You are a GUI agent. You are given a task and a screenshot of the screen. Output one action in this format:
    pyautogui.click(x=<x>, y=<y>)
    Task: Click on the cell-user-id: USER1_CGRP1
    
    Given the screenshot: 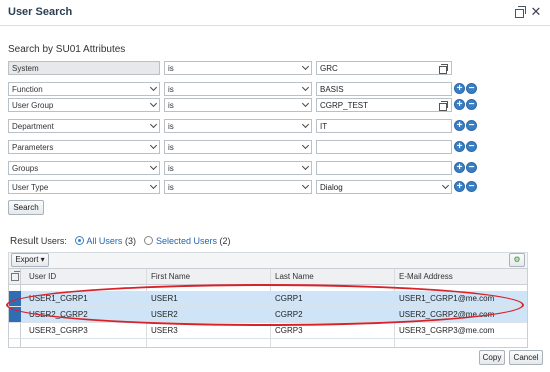 What is the action you would take?
    pyautogui.click(x=58, y=298)
    